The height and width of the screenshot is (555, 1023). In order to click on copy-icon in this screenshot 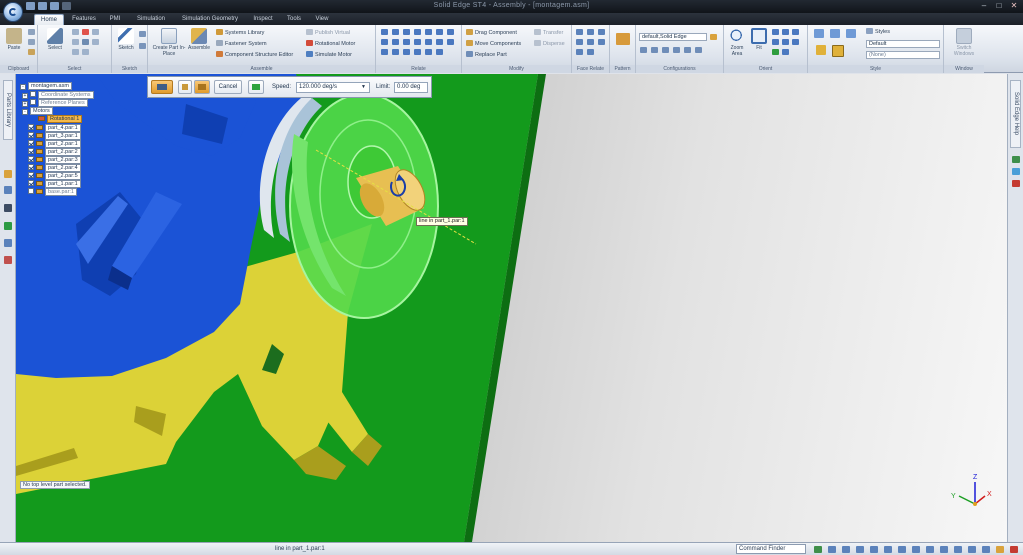, I will do `click(31, 42)`.